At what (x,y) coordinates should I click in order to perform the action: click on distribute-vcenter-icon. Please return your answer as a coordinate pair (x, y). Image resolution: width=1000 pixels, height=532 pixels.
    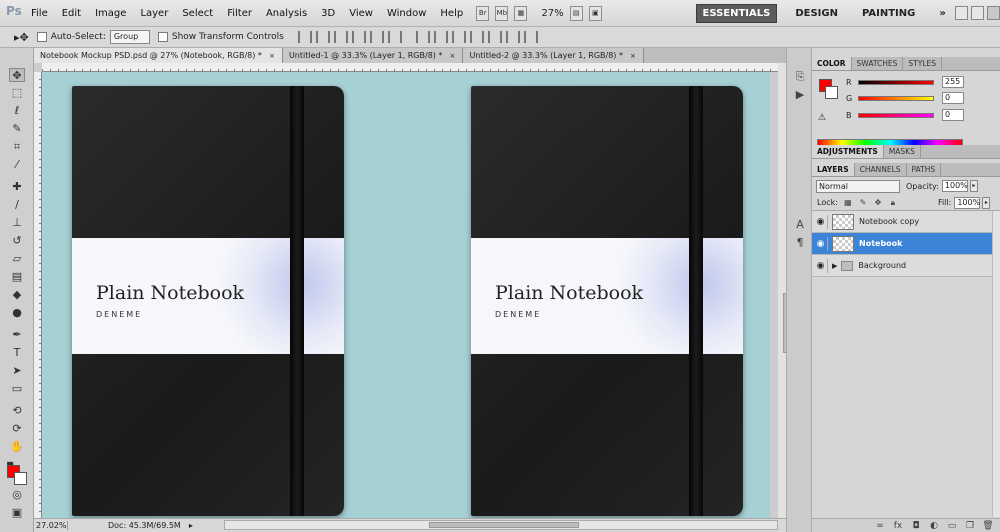
    Looking at the image, I should click on (440, 37).